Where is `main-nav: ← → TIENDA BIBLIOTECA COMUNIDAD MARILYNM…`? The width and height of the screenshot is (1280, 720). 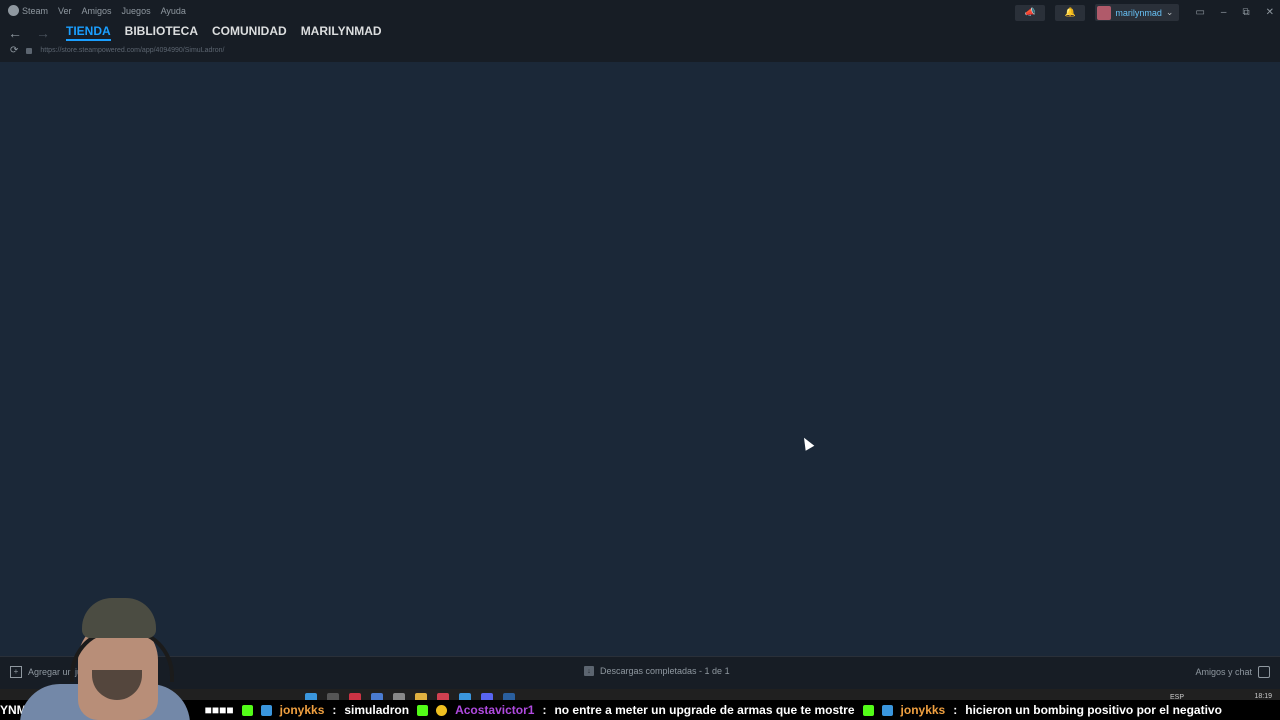
main-nav: ← → TIENDA BIBLIOTECA COMUNIDAD MARILYNM… is located at coordinates (195, 32).